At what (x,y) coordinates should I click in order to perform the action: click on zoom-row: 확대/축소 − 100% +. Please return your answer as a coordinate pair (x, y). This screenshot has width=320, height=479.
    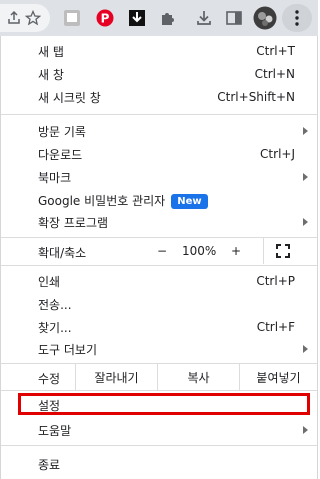
    Looking at the image, I should click on (159, 251).